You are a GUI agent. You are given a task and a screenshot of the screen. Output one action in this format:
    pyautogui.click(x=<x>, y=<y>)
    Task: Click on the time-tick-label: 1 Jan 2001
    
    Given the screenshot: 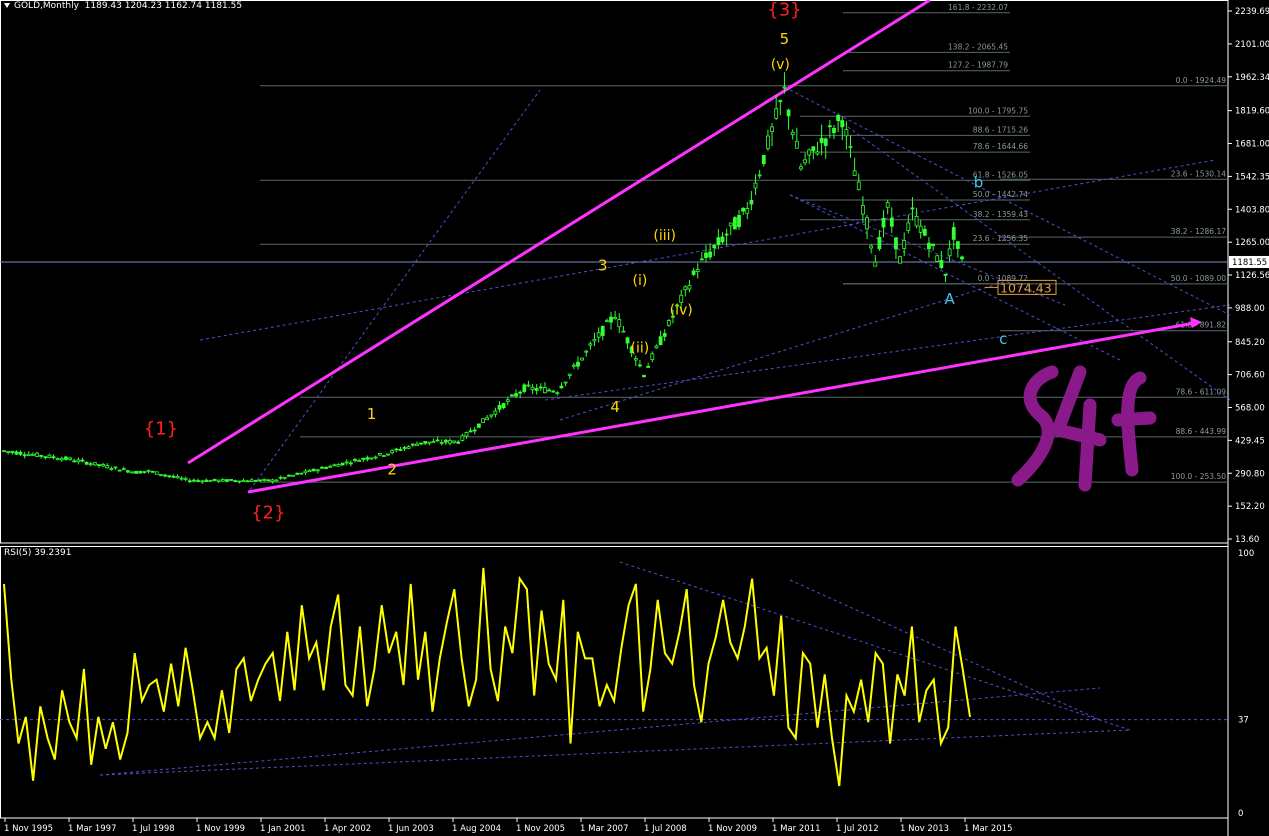 What is the action you would take?
    pyautogui.click(x=283, y=829)
    